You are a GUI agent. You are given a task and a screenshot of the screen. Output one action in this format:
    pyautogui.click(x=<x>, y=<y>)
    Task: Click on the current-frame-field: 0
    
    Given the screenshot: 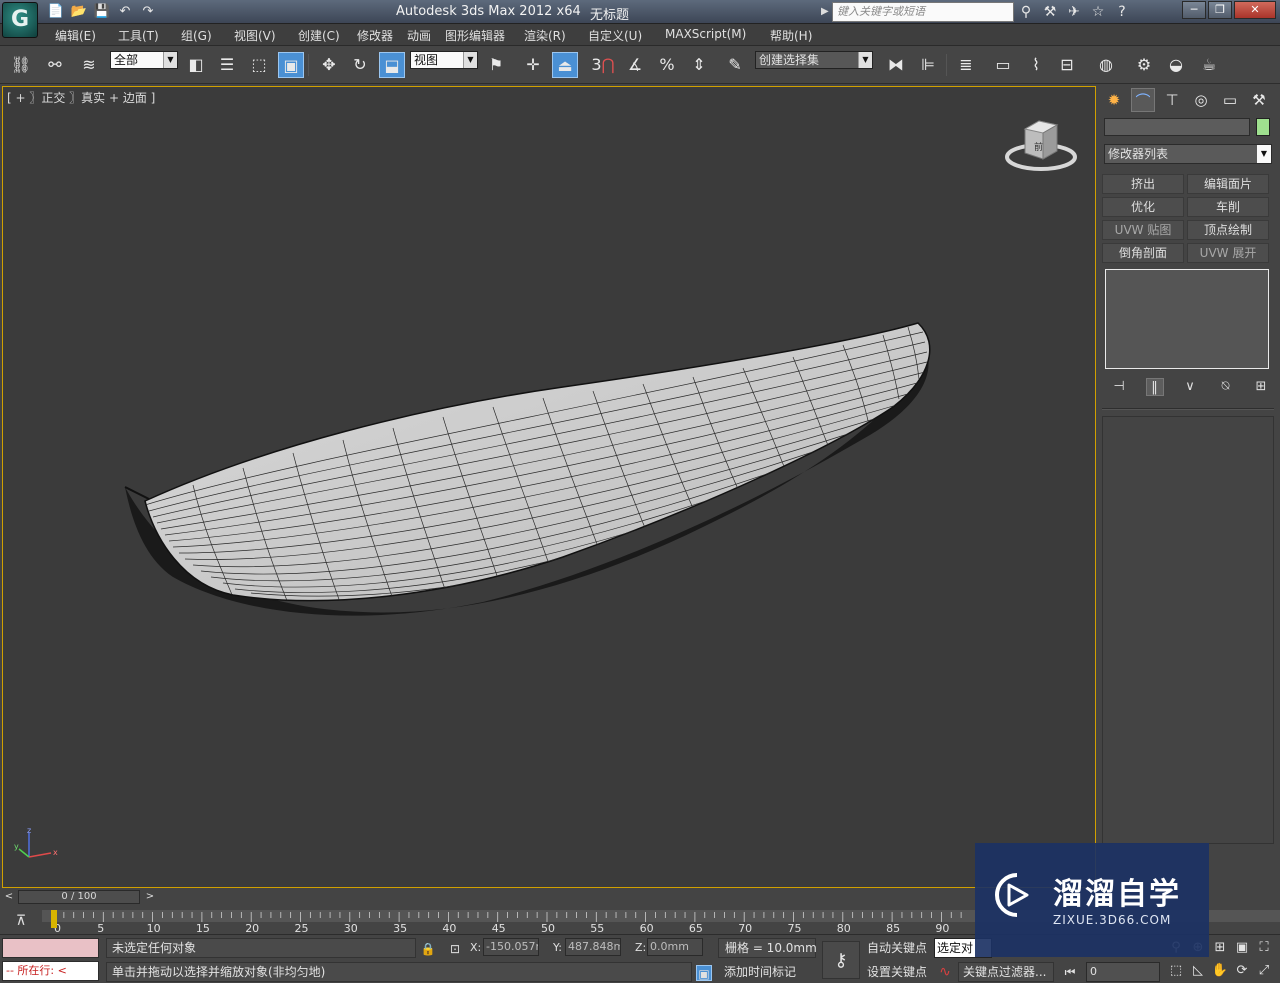 What is the action you would take?
    pyautogui.click(x=1123, y=972)
    